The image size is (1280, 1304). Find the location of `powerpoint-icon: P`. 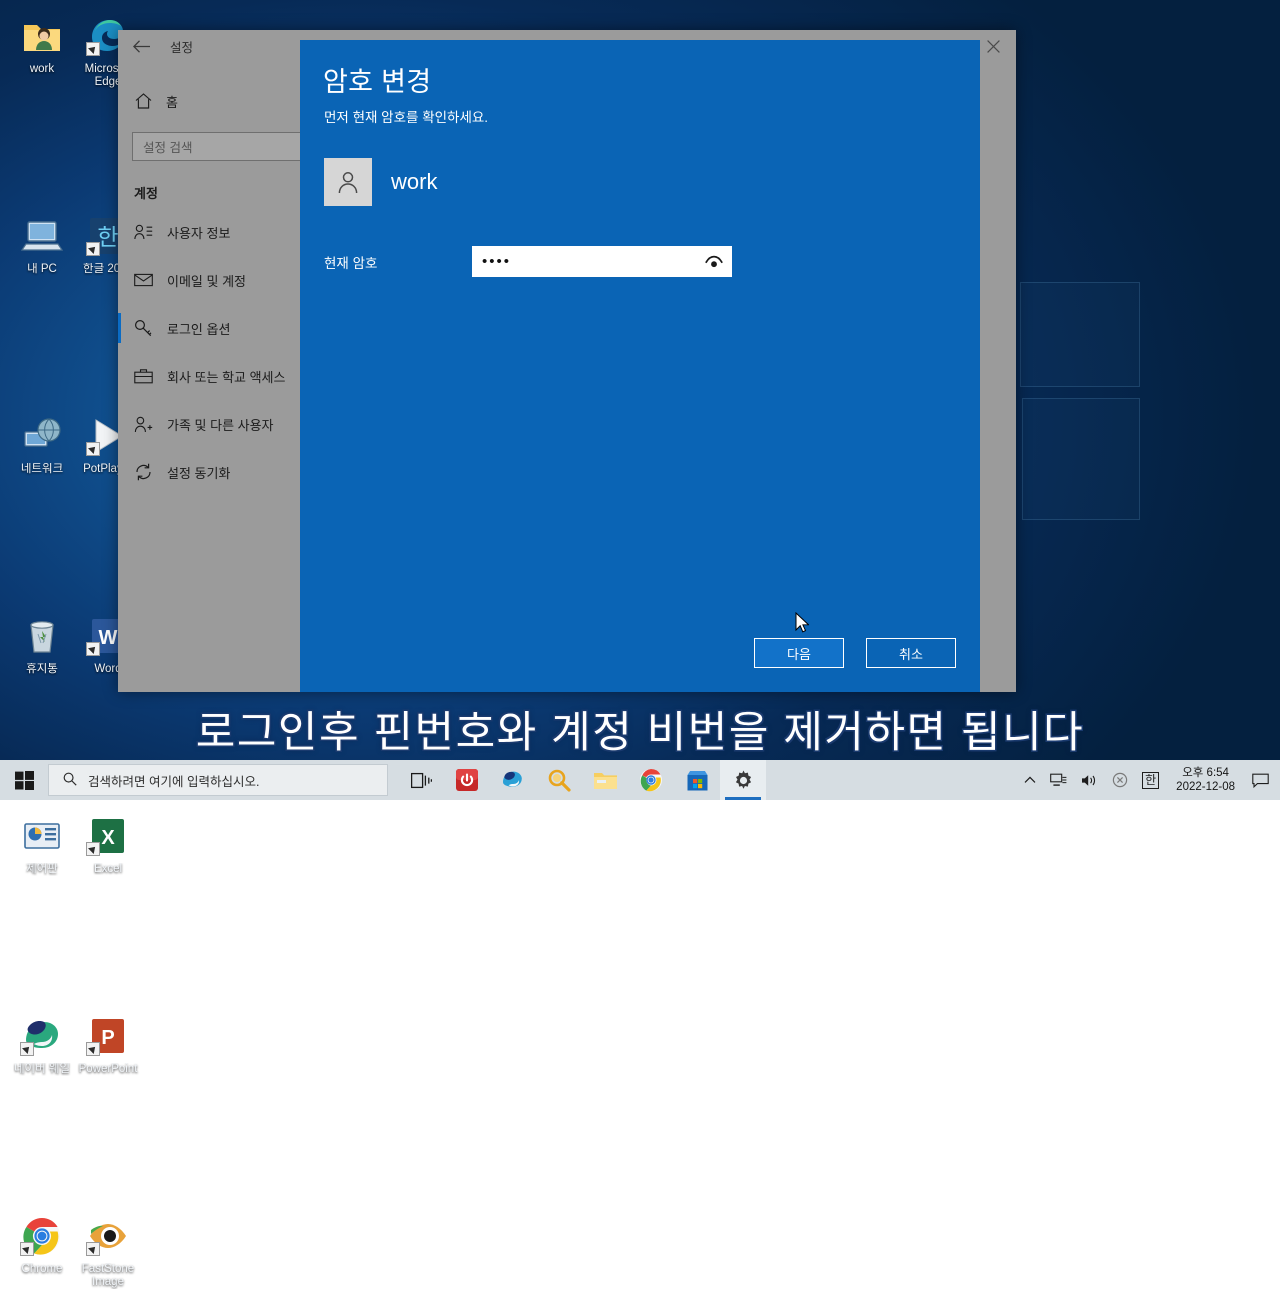

powerpoint-icon: P is located at coordinates (108, 1036).